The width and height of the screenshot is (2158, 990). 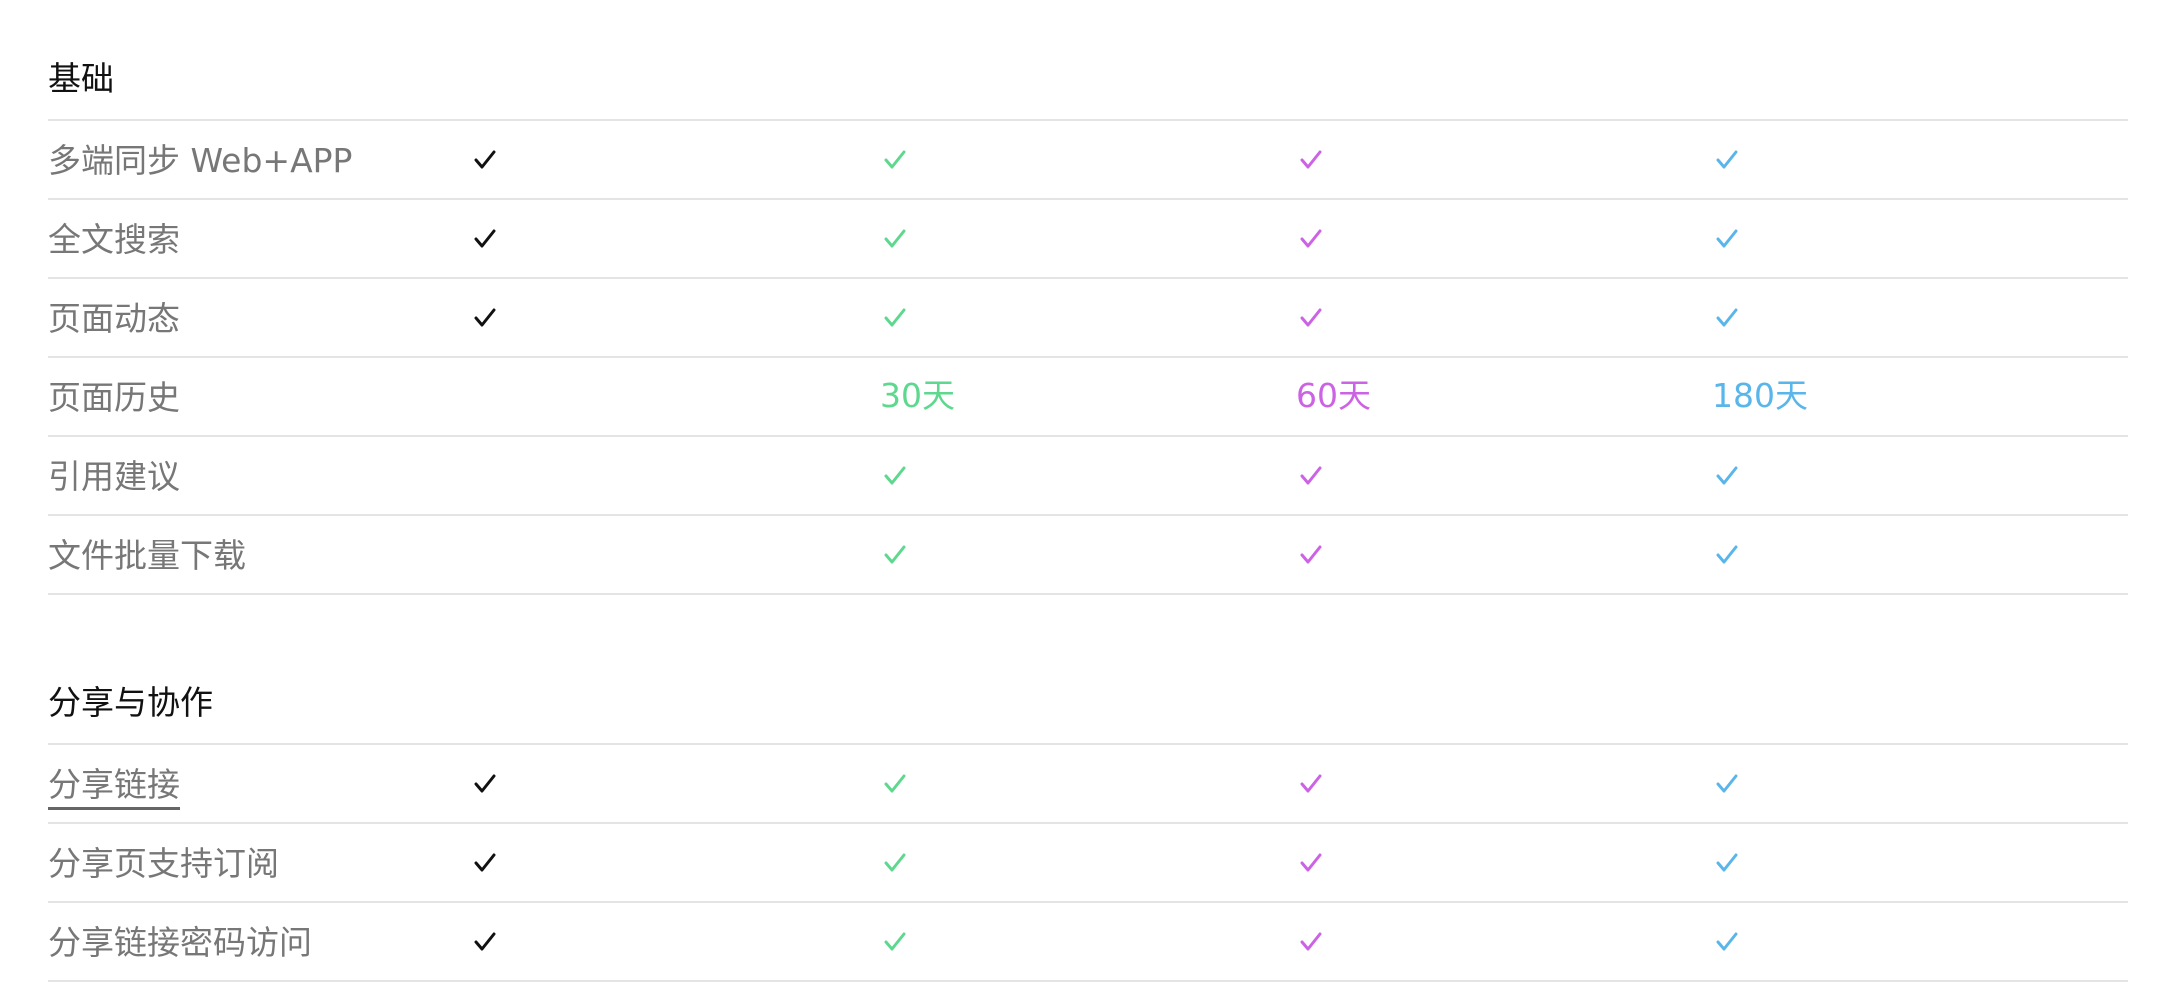 What do you see at coordinates (1088, 160) in the screenshot?
I see `feature-row: 多端同步 Web+APP` at bounding box center [1088, 160].